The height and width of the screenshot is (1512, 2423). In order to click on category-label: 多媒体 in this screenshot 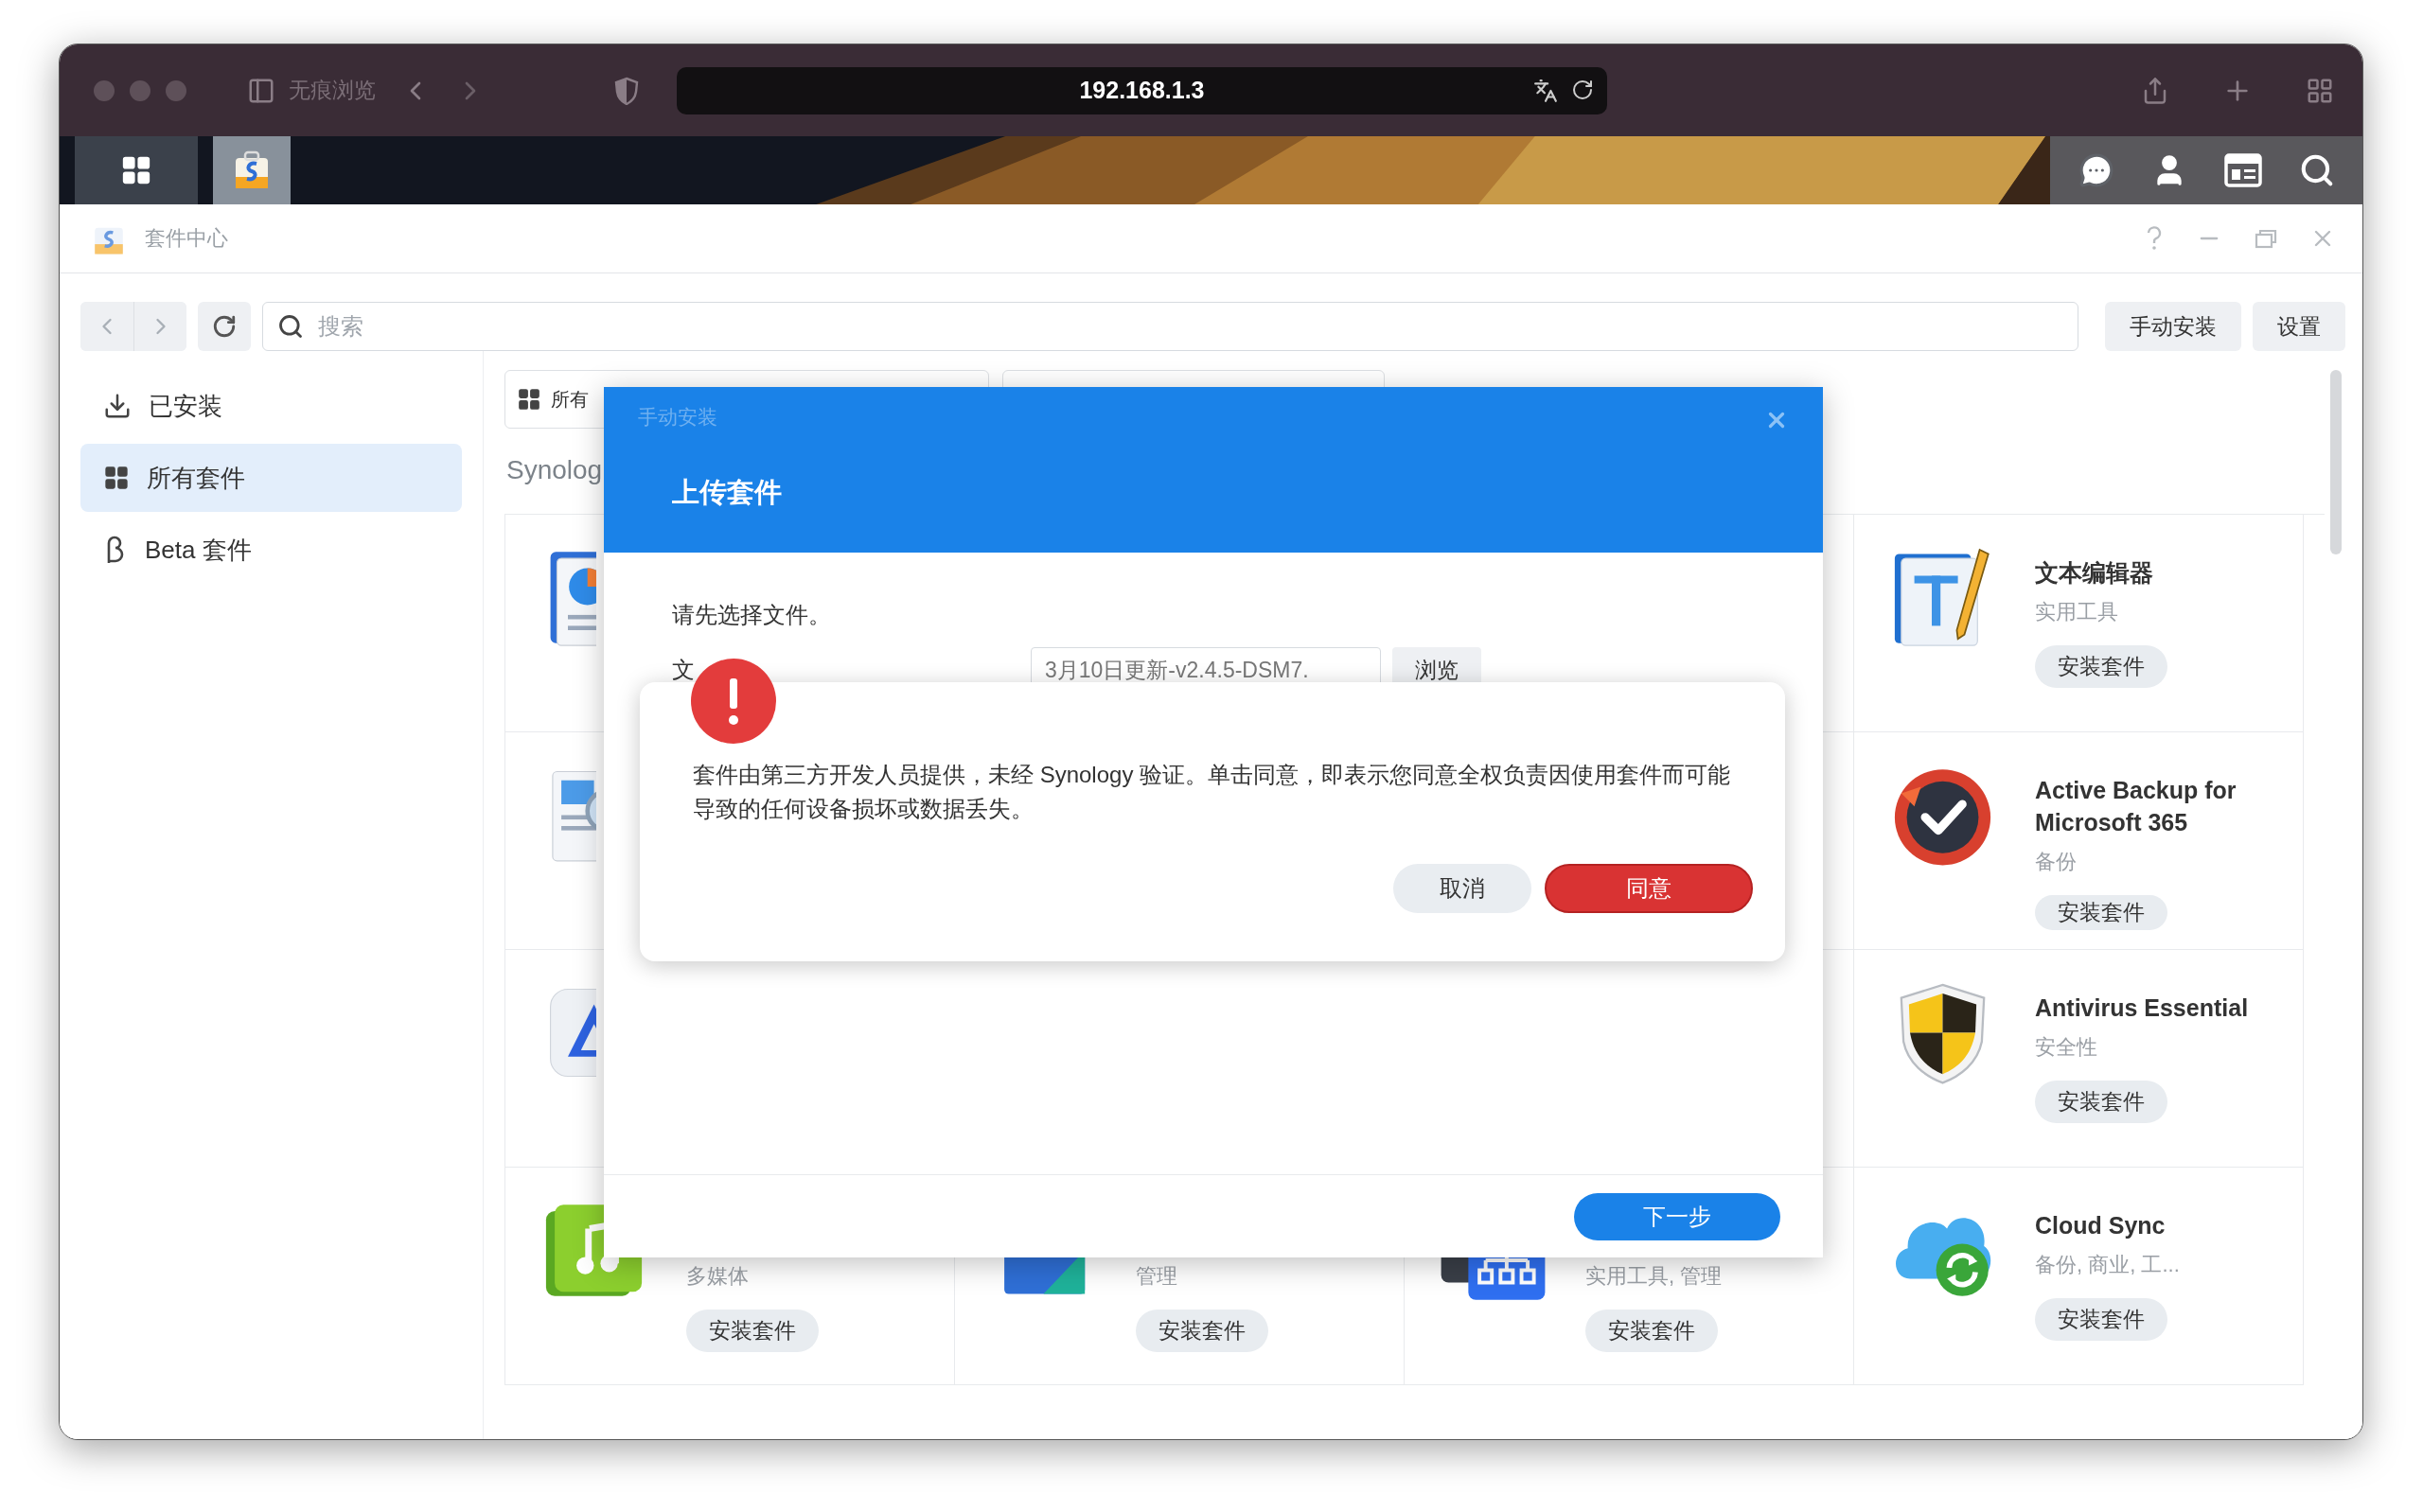, I will do `click(717, 1276)`.